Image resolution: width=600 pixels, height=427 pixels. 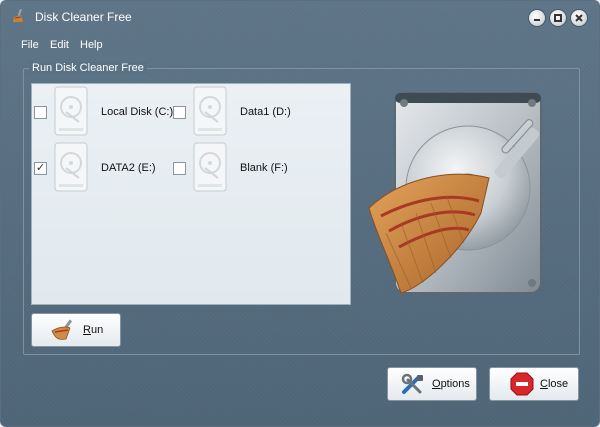 What do you see at coordinates (76, 330) in the screenshot?
I see `run-button: Run` at bounding box center [76, 330].